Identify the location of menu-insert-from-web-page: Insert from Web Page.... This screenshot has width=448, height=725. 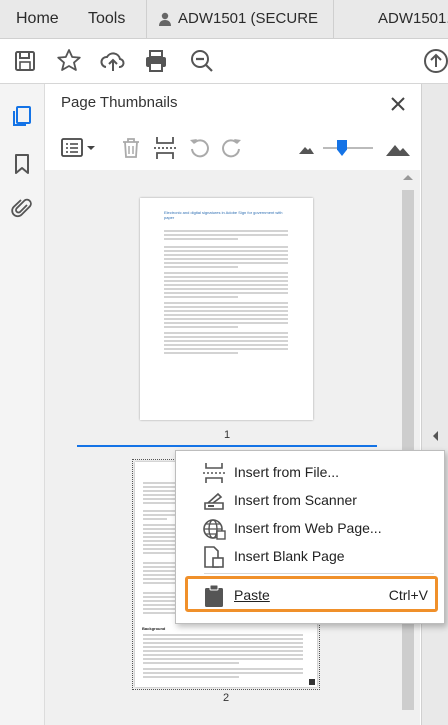
(310, 529).